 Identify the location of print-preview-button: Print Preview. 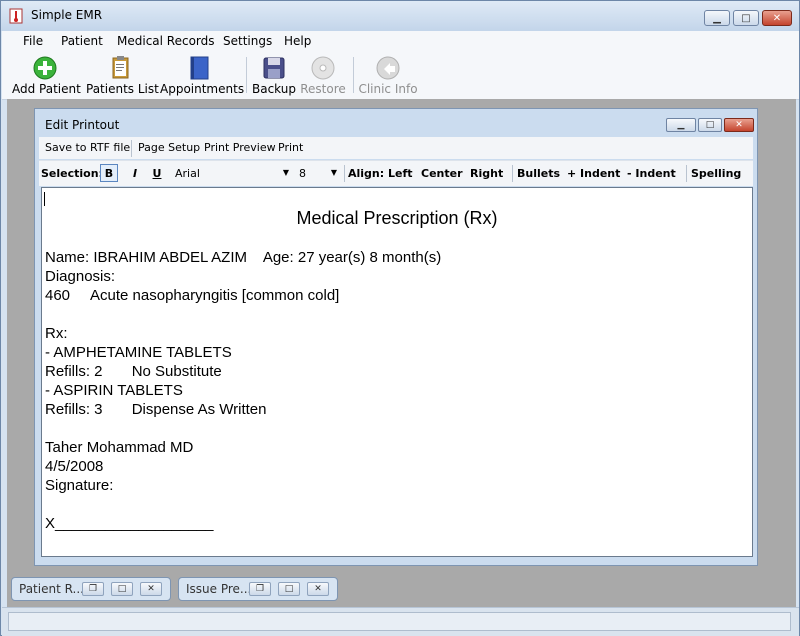
(240, 147).